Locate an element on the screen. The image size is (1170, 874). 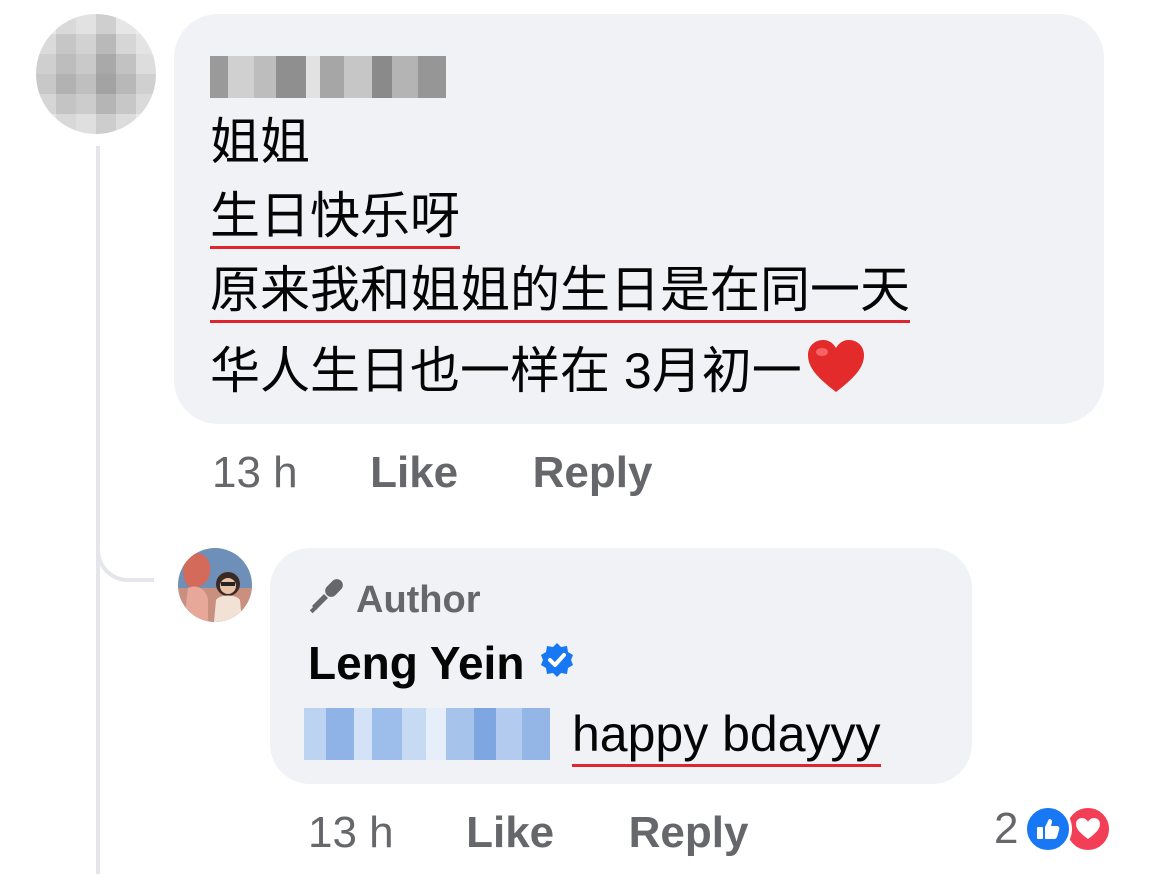
commenter-avatar is located at coordinates (96, 74).